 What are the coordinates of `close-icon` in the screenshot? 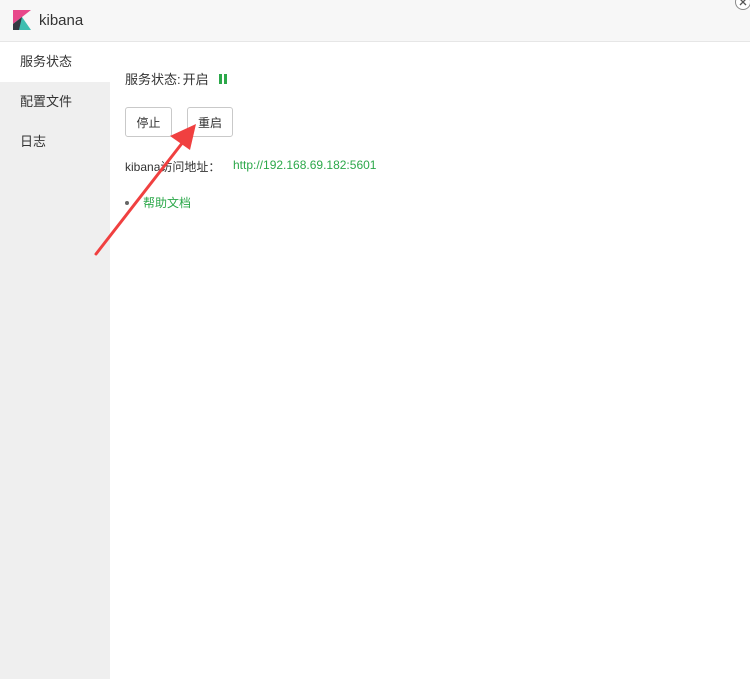 It's located at (743, 3).